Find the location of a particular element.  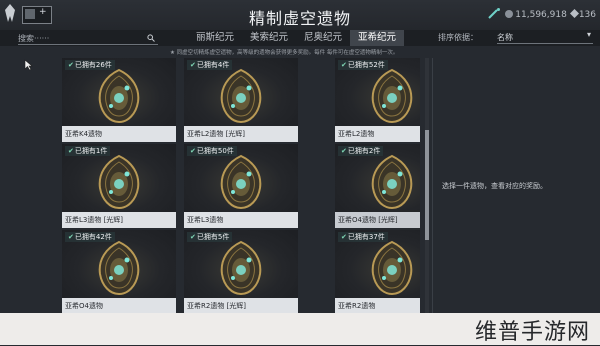

owned-count: 已拥有4件 is located at coordinates (213, 65).